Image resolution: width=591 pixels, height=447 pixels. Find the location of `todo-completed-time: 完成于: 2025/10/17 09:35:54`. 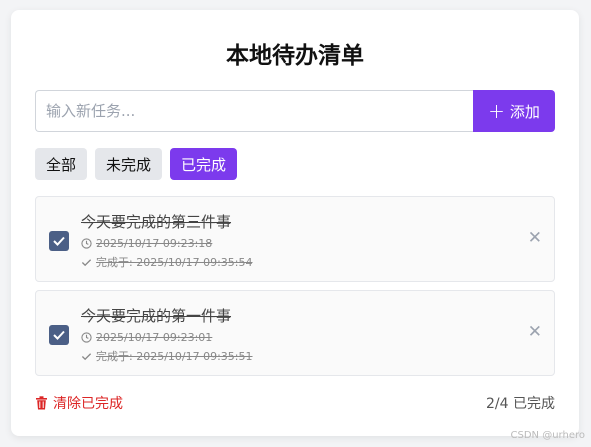

todo-completed-time: 完成于: 2025/10/17 09:35:54 is located at coordinates (167, 262).